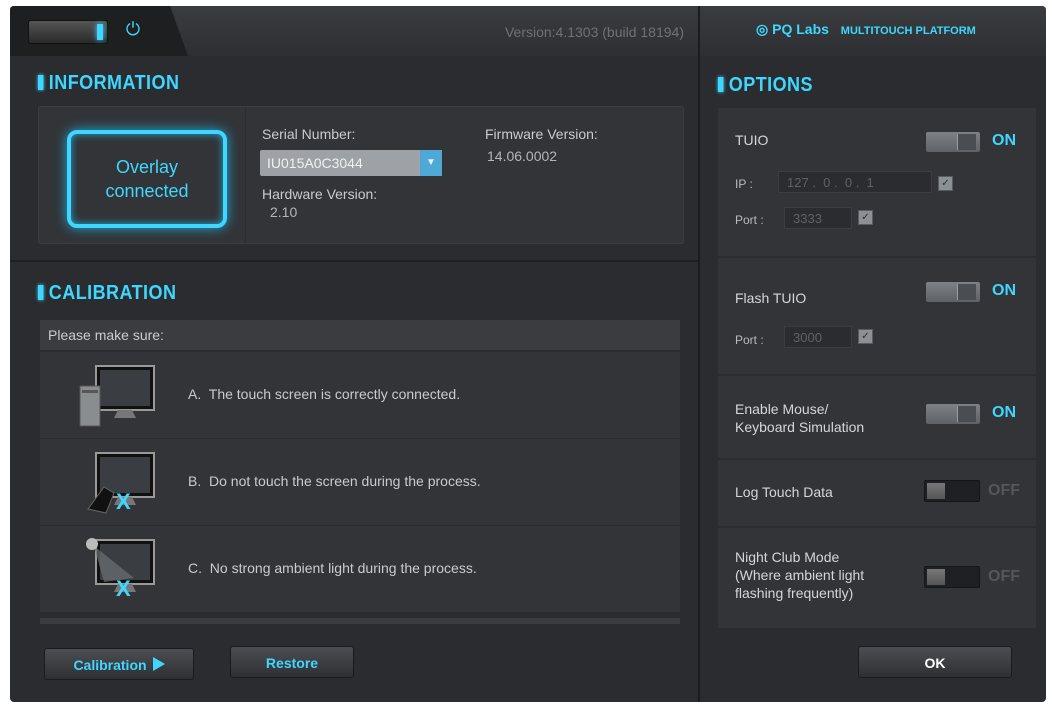 Image resolution: width=1052 pixels, height=709 pixels. Describe the element at coordinates (147, 179) in the screenshot. I see `overlay-status-badge: Overlay connected` at that location.